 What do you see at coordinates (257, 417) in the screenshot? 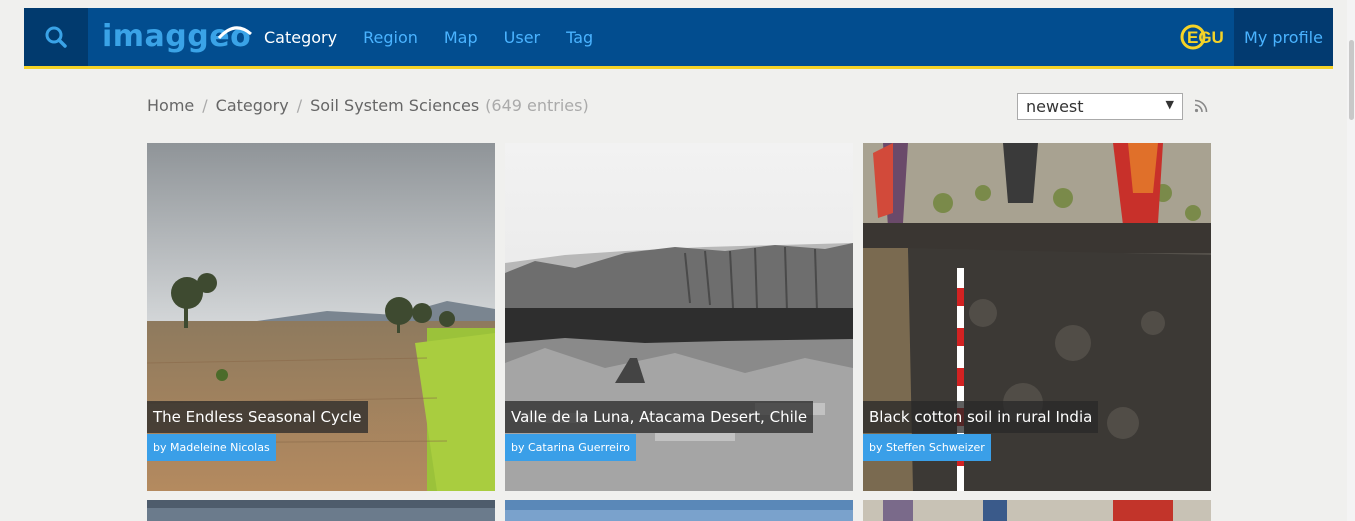
I see `card-title: The Endless Seasonal Cycle` at bounding box center [257, 417].